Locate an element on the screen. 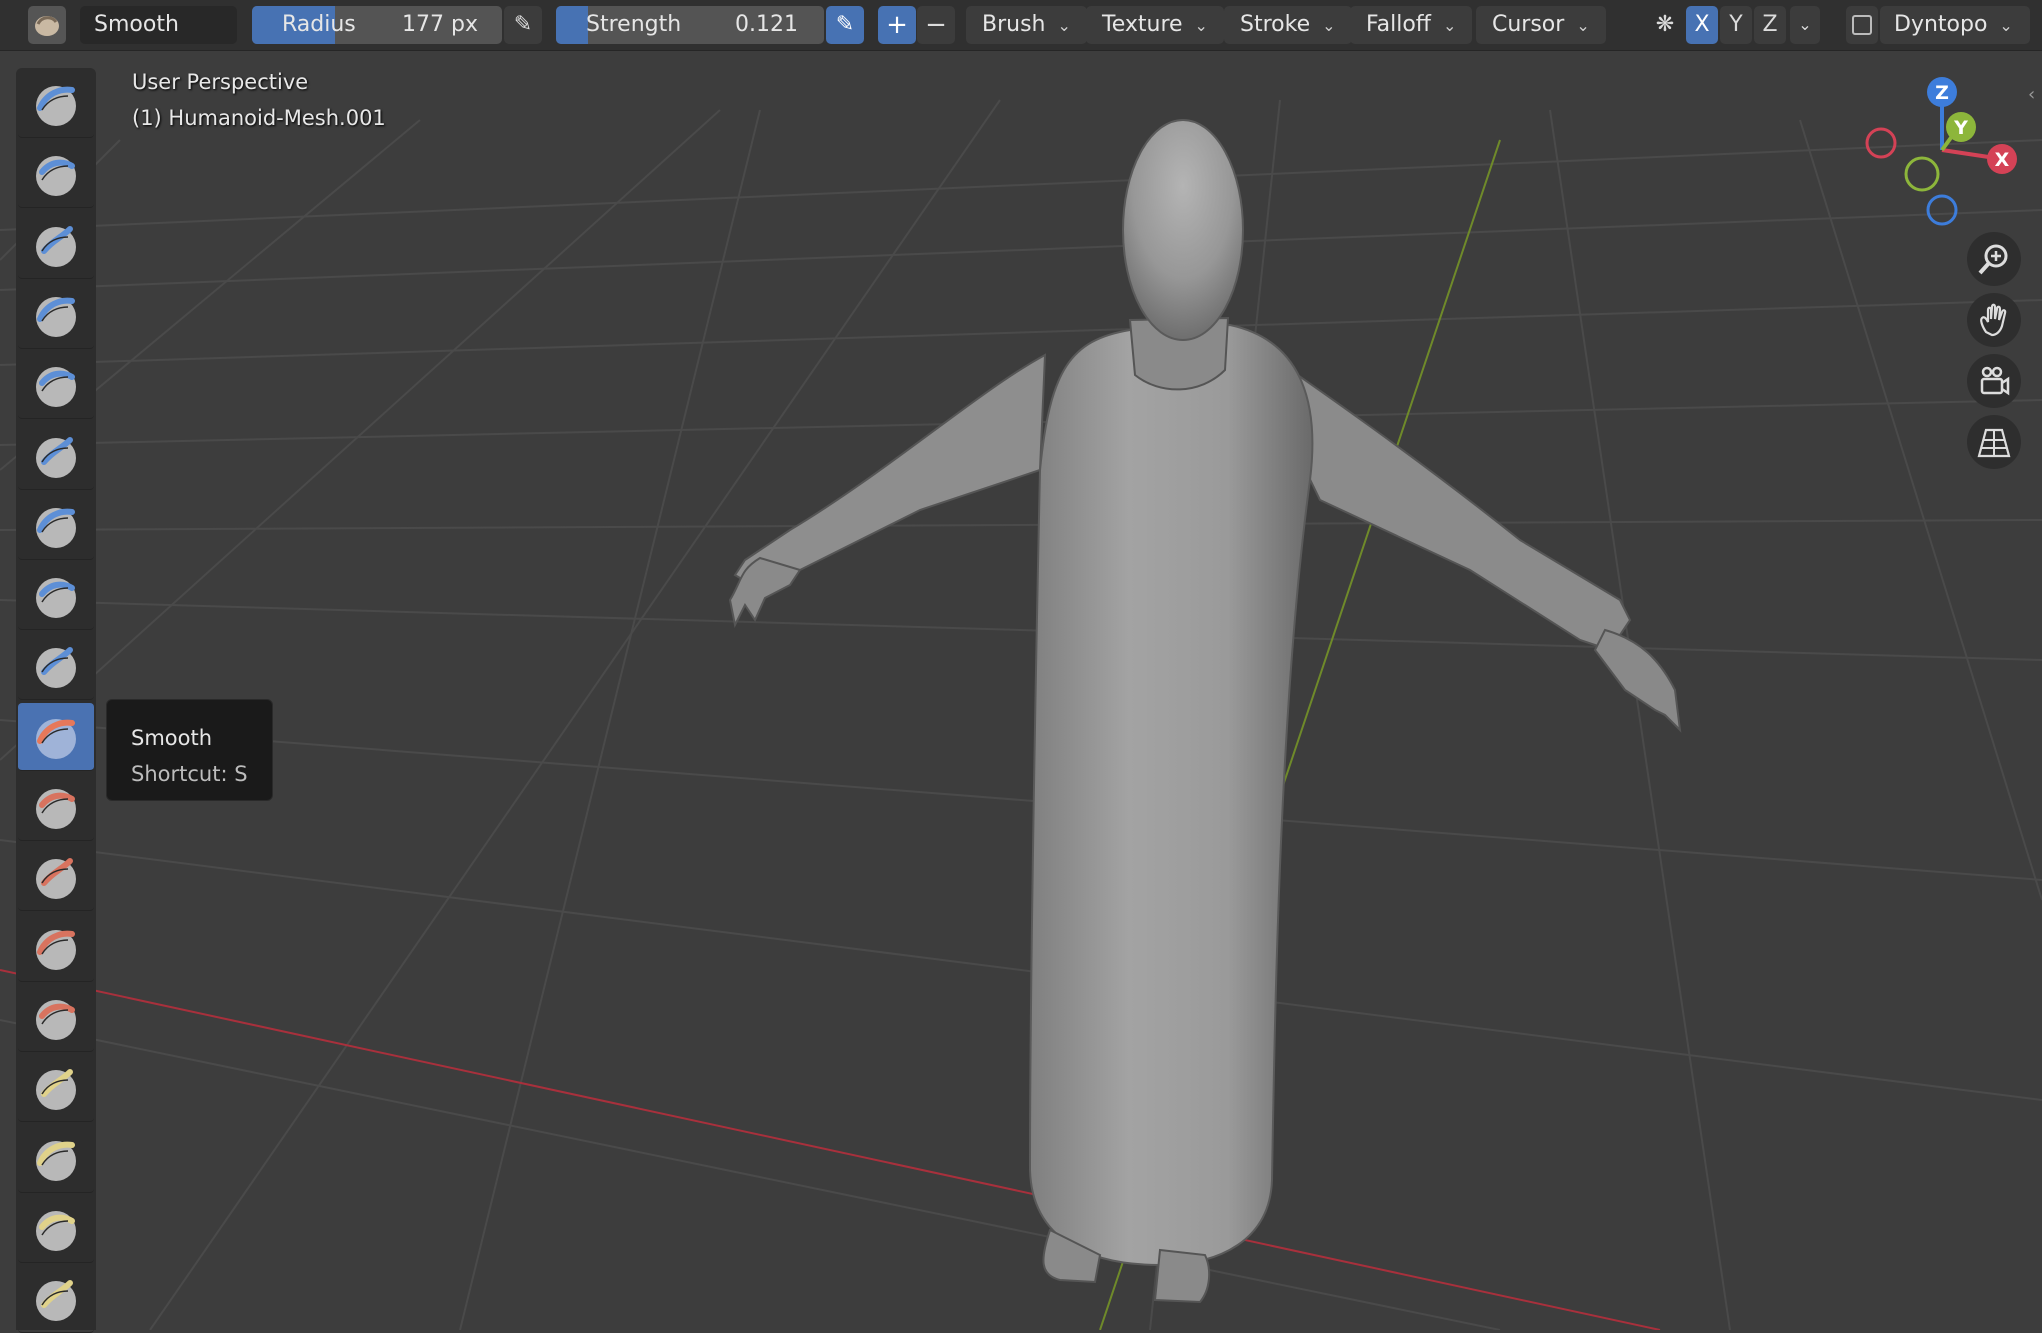 This screenshot has width=2042, height=1333. tool-button-layer-brush is located at coordinates (56, 456).